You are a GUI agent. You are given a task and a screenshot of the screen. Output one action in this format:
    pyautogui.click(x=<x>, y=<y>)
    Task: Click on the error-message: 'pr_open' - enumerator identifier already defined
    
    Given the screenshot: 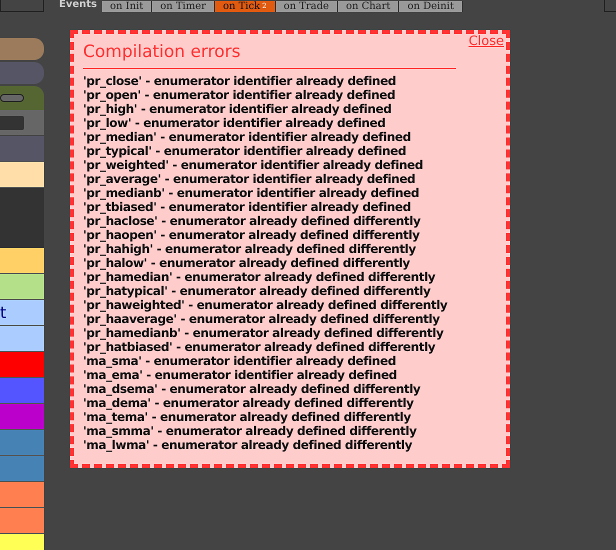 What is the action you would take?
    pyautogui.click(x=239, y=95)
    